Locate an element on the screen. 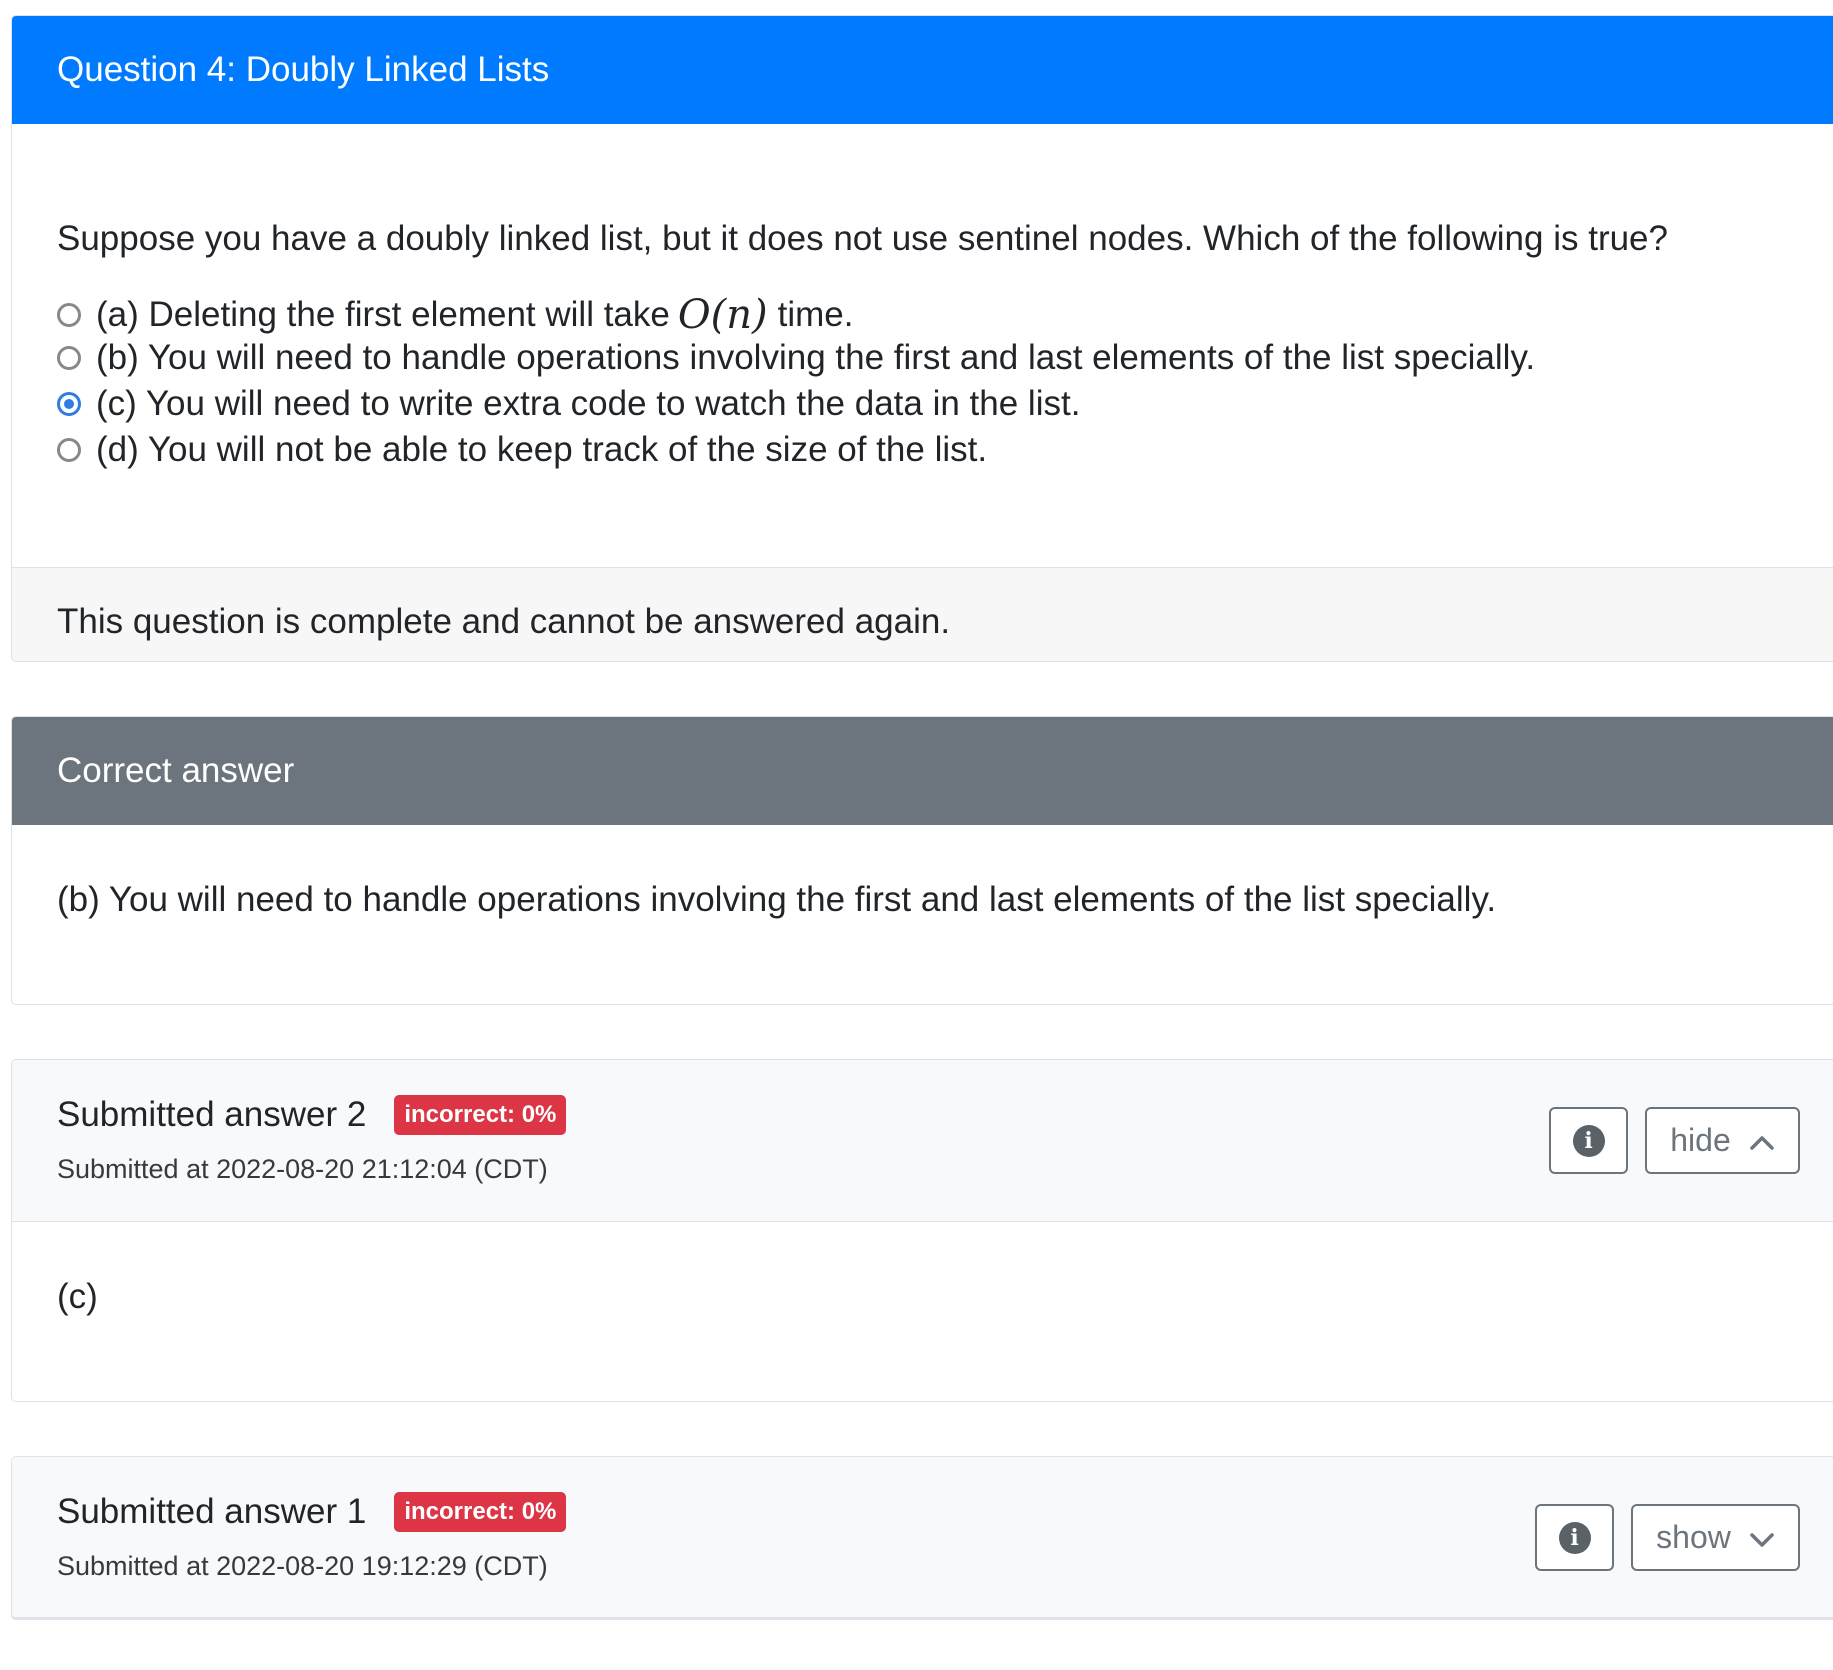 This screenshot has width=1833, height=1670. correct-answer-header: Correct answer is located at coordinates (922, 771).